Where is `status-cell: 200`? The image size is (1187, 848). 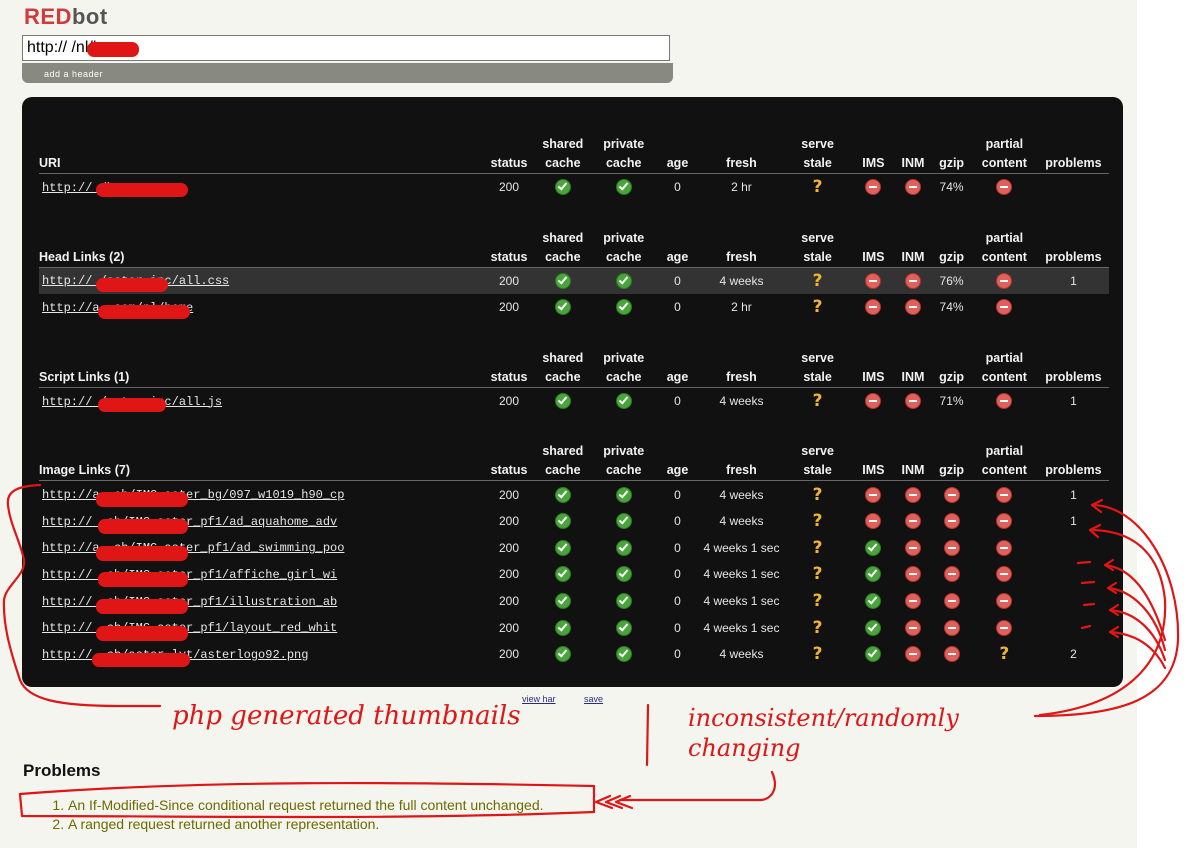 status-cell: 200 is located at coordinates (509, 521).